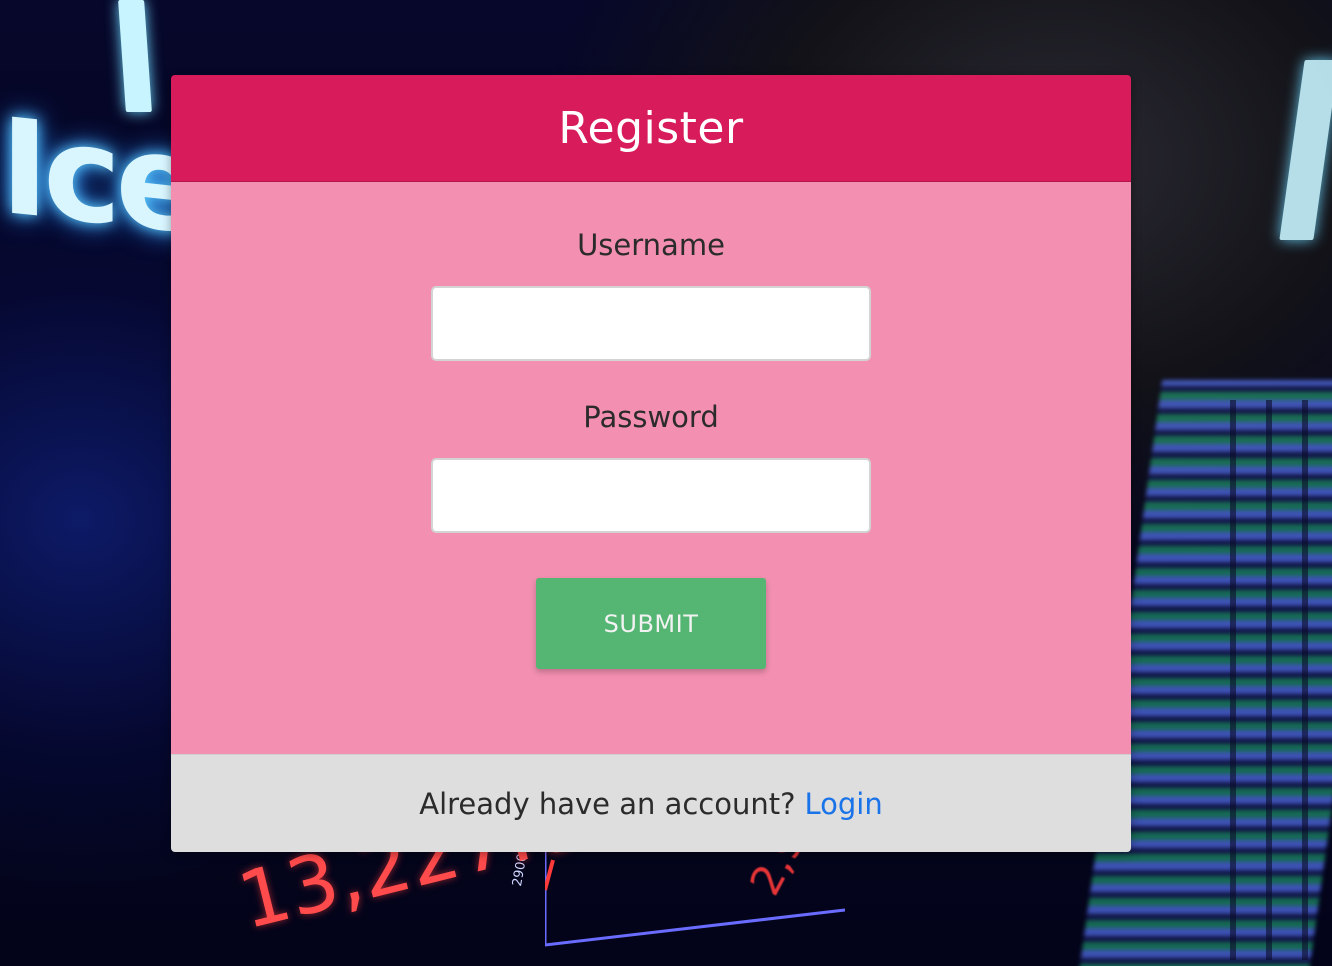  I want to click on background-ice-logo: Ice, so click(99, 177).